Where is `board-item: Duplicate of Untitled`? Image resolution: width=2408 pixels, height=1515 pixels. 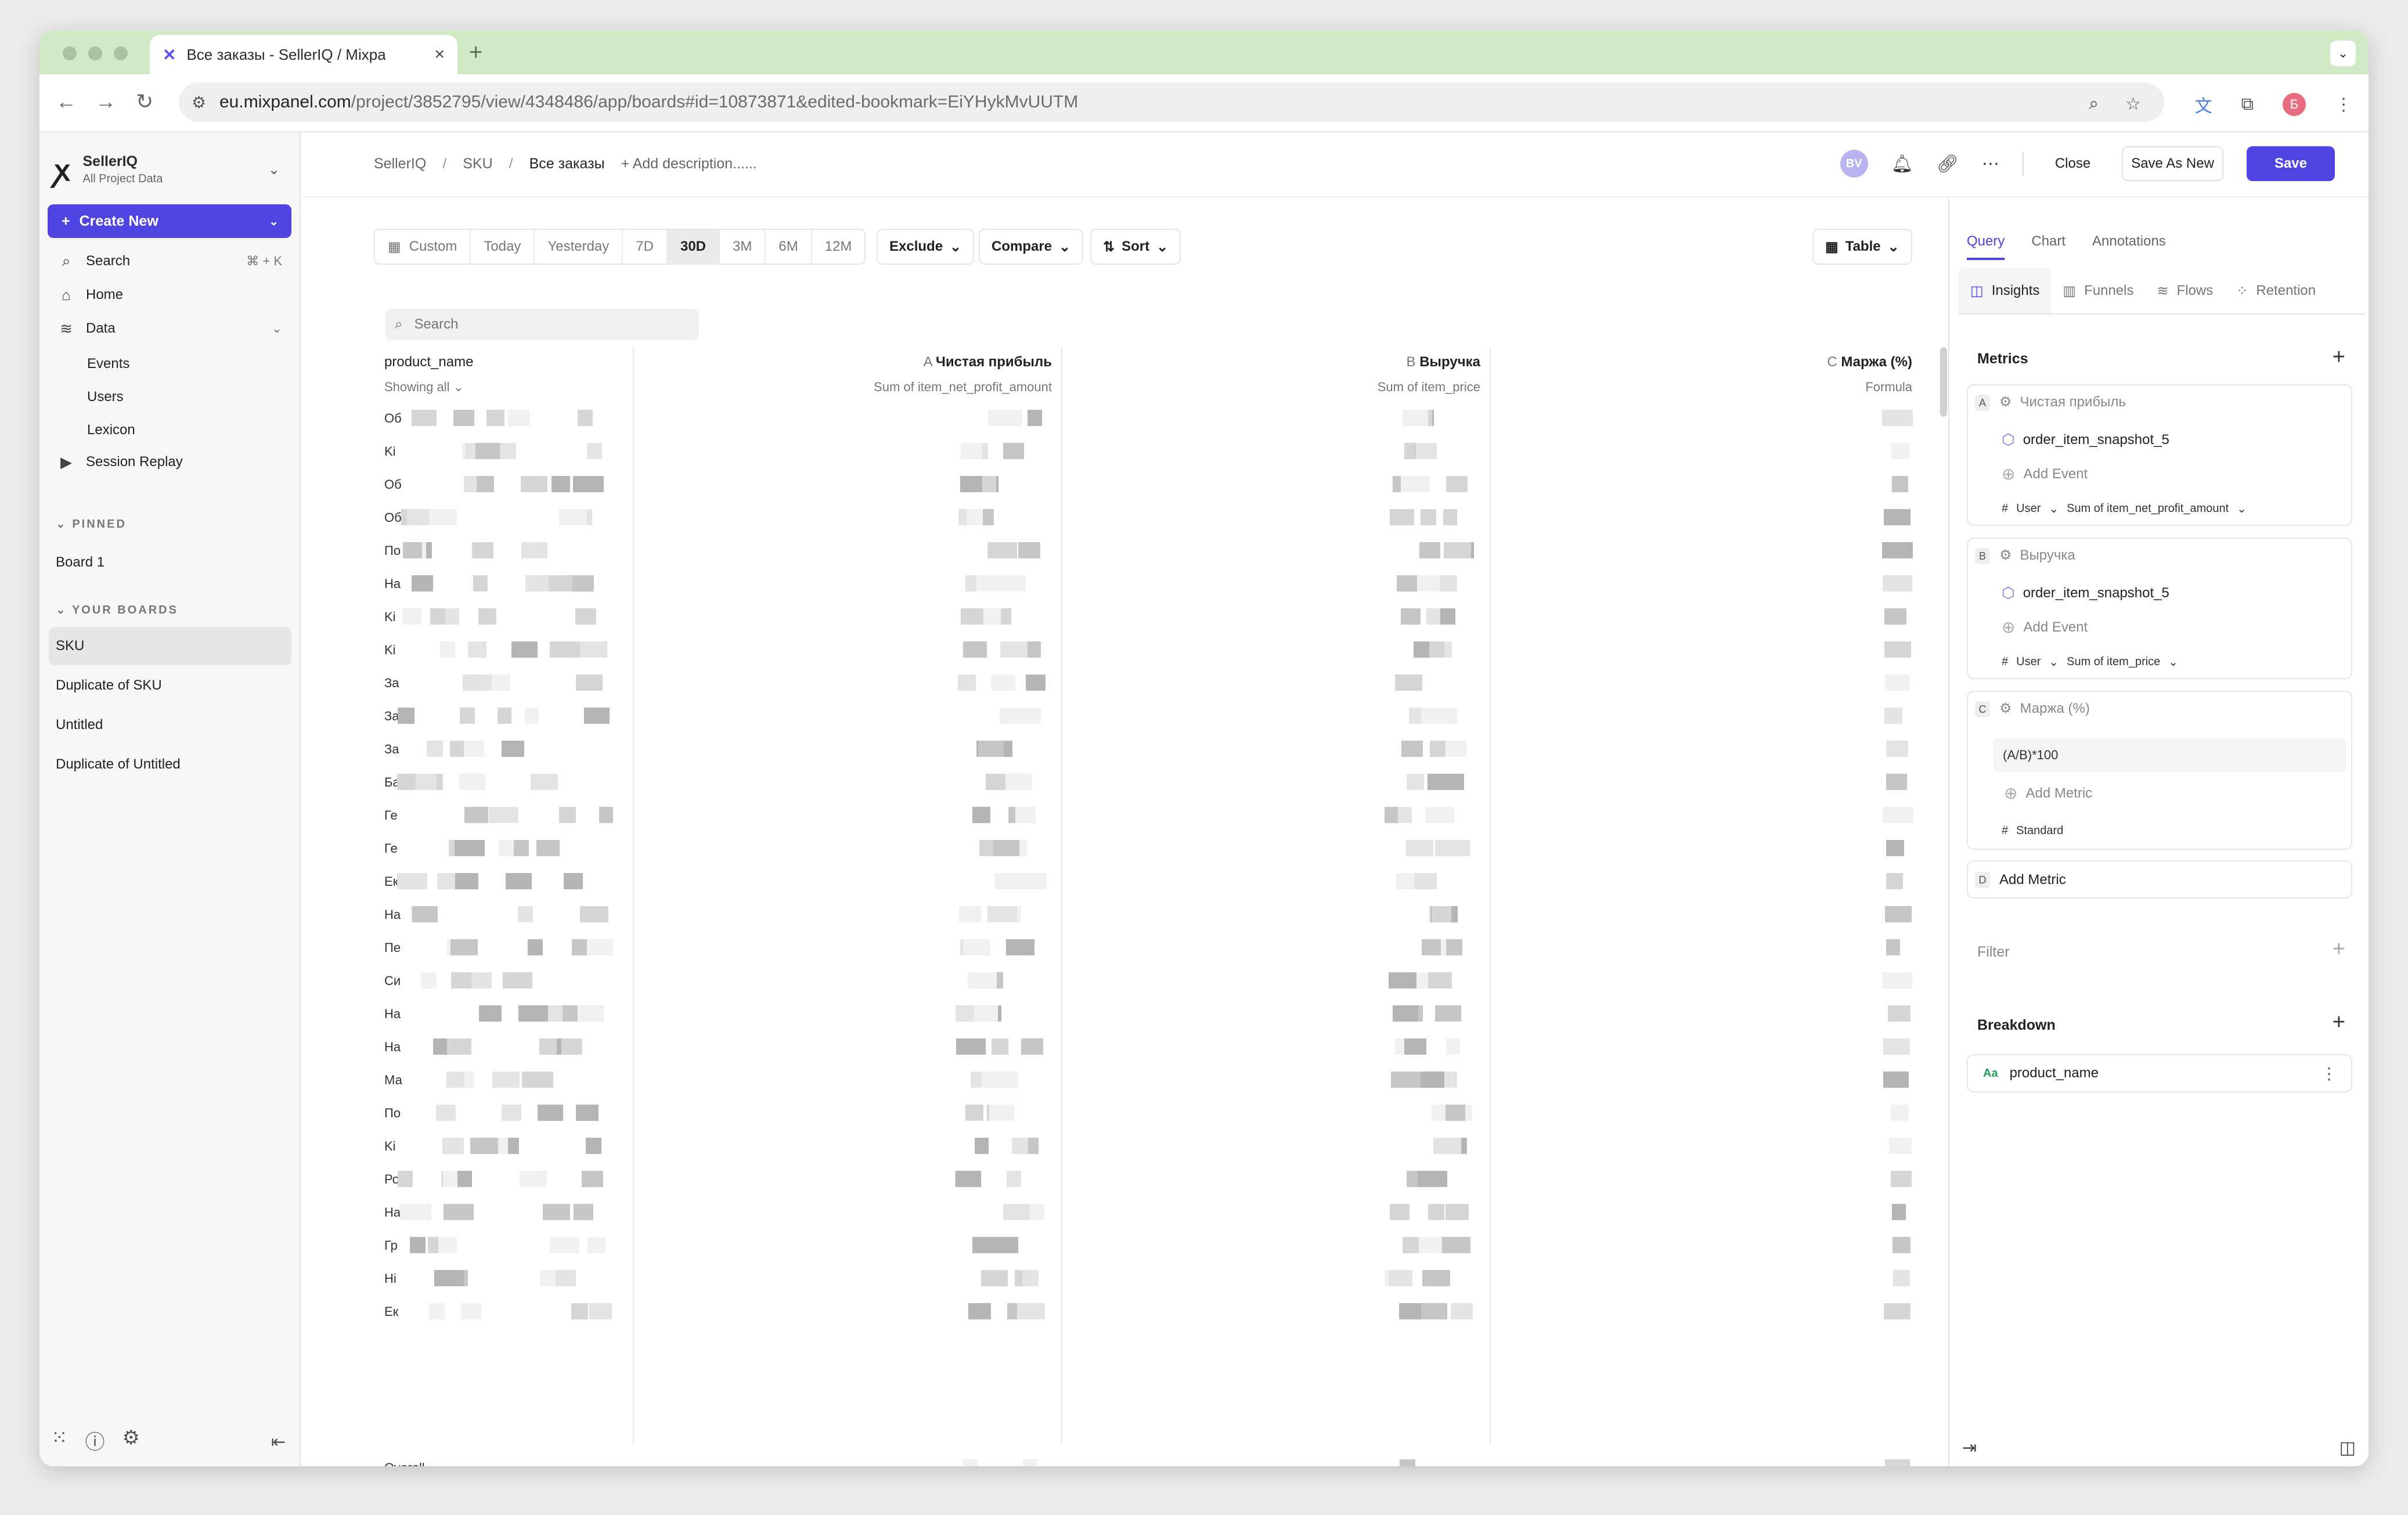 board-item: Duplicate of Untitled is located at coordinates (170, 764).